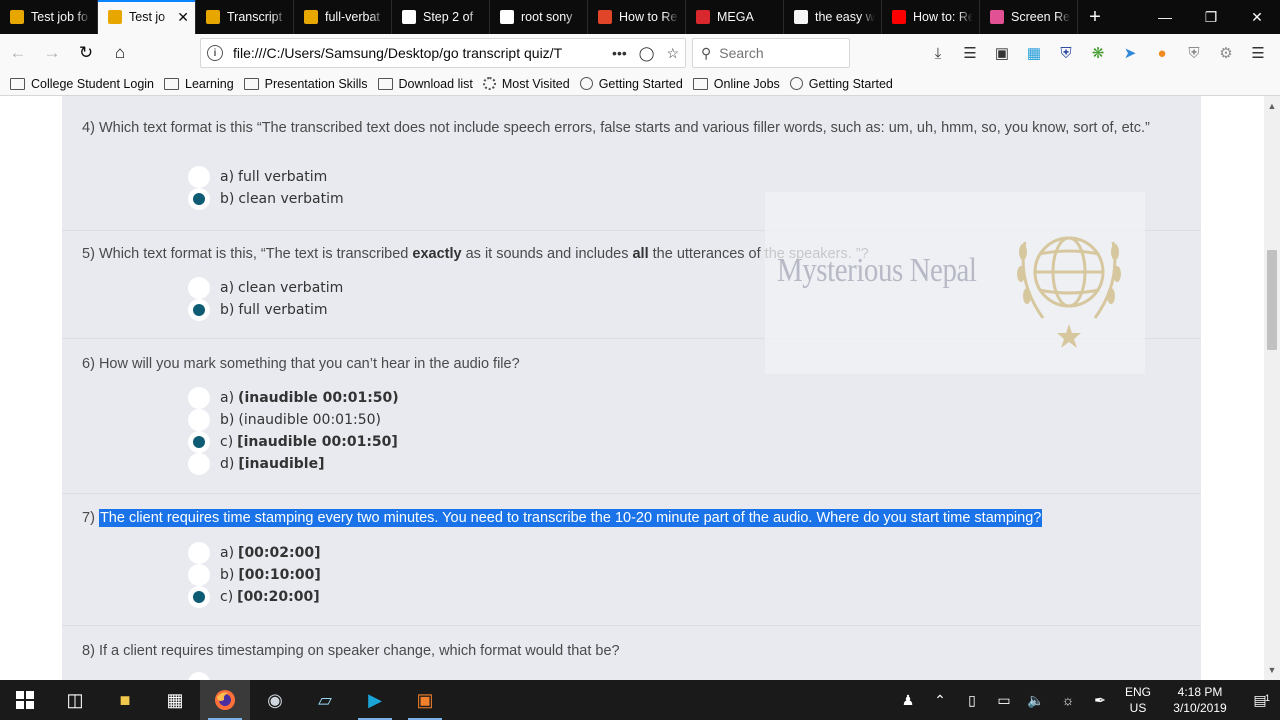  What do you see at coordinates (647, 53) in the screenshot?
I see `pocket-icon: ◯` at bounding box center [647, 53].